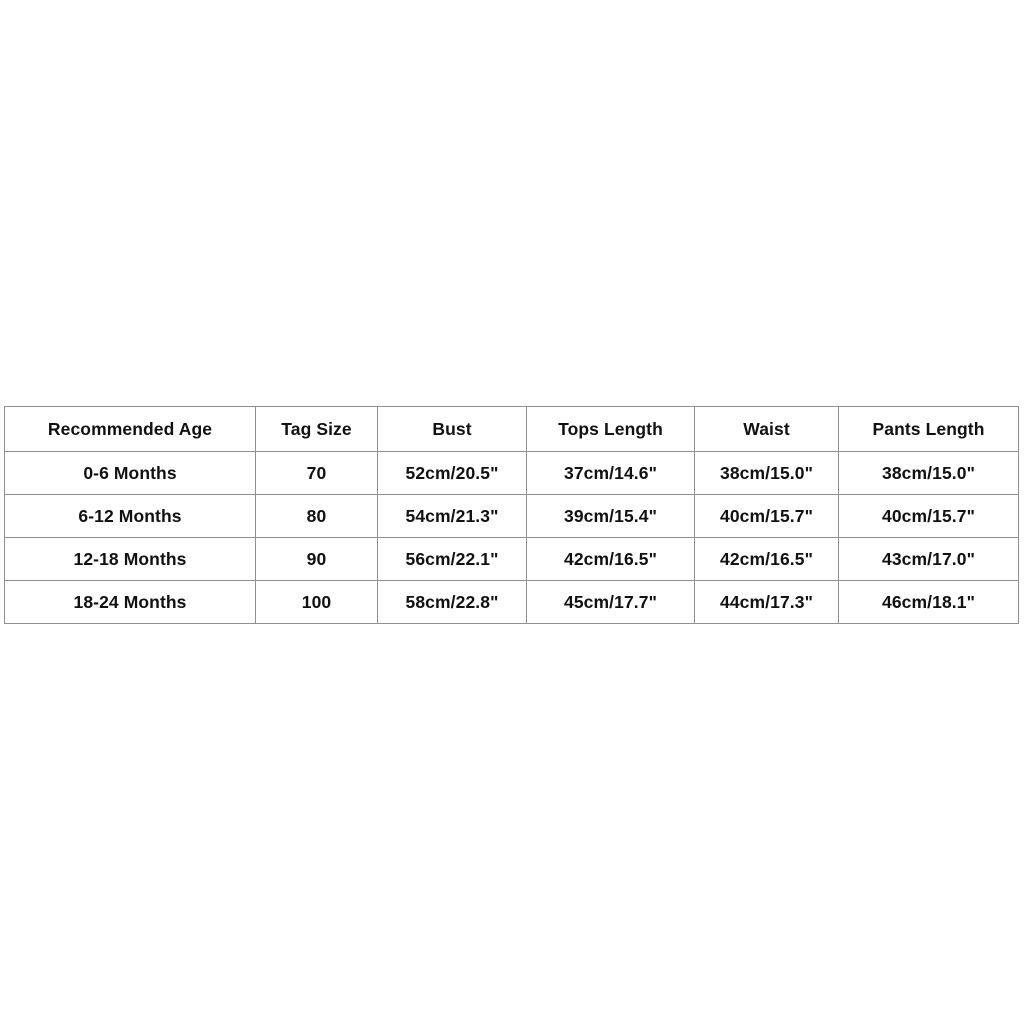 The image size is (1024, 1024). What do you see at coordinates (766, 602) in the screenshot?
I see `cell-waist: 44cm/17.3"` at bounding box center [766, 602].